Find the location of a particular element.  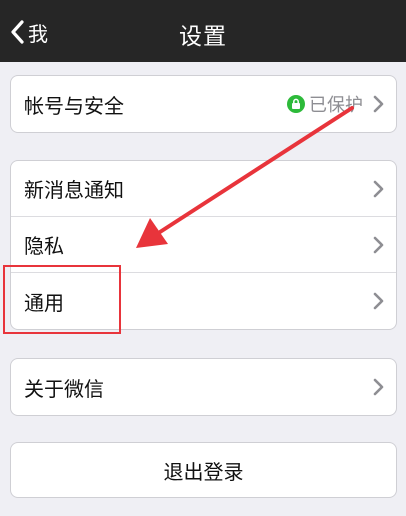

settings-item-label: 新消息通知 is located at coordinates (74, 190).